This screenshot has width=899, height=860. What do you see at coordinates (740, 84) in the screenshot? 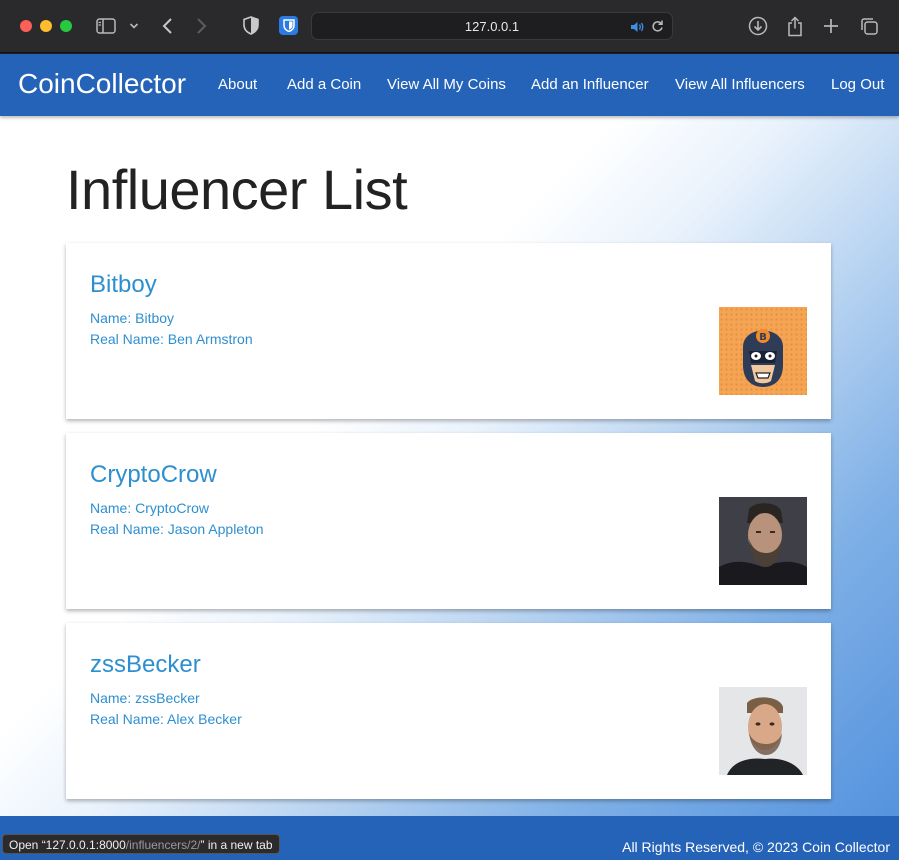
I see `nav-link-view-influencers: View All Influencers` at bounding box center [740, 84].